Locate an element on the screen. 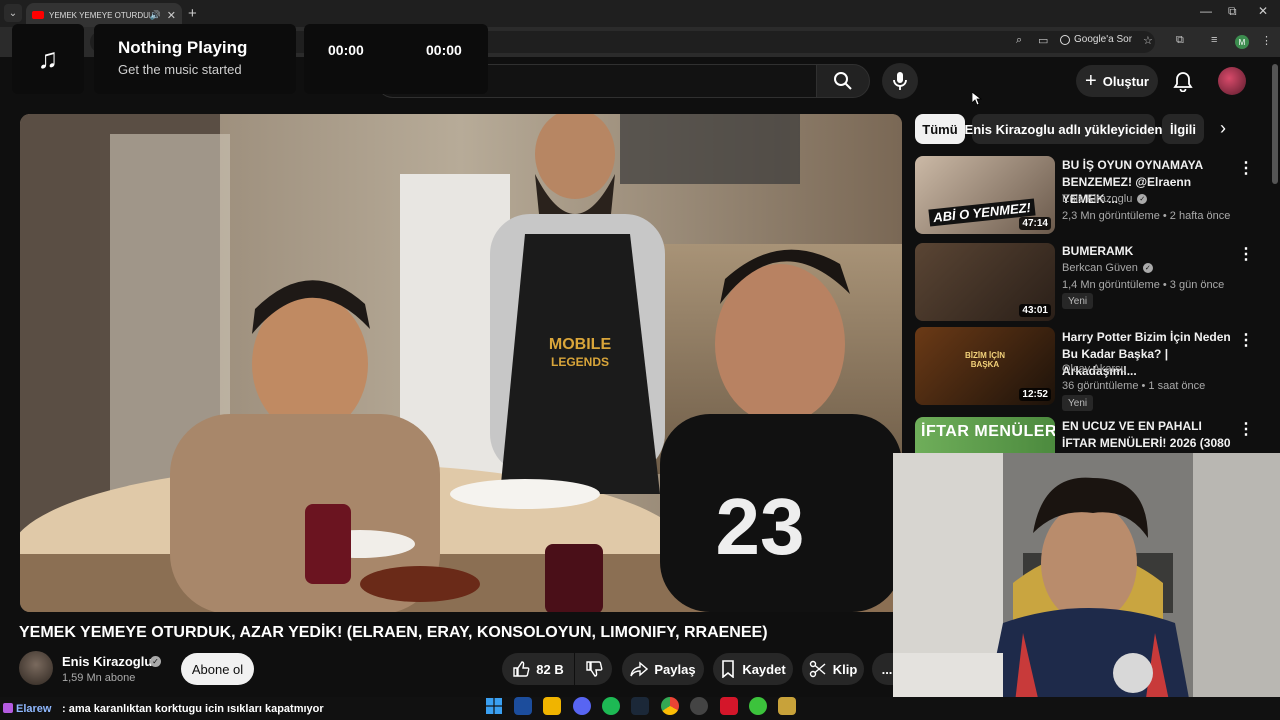 The image size is (1280, 720). clip-button: Klip is located at coordinates (833, 669).